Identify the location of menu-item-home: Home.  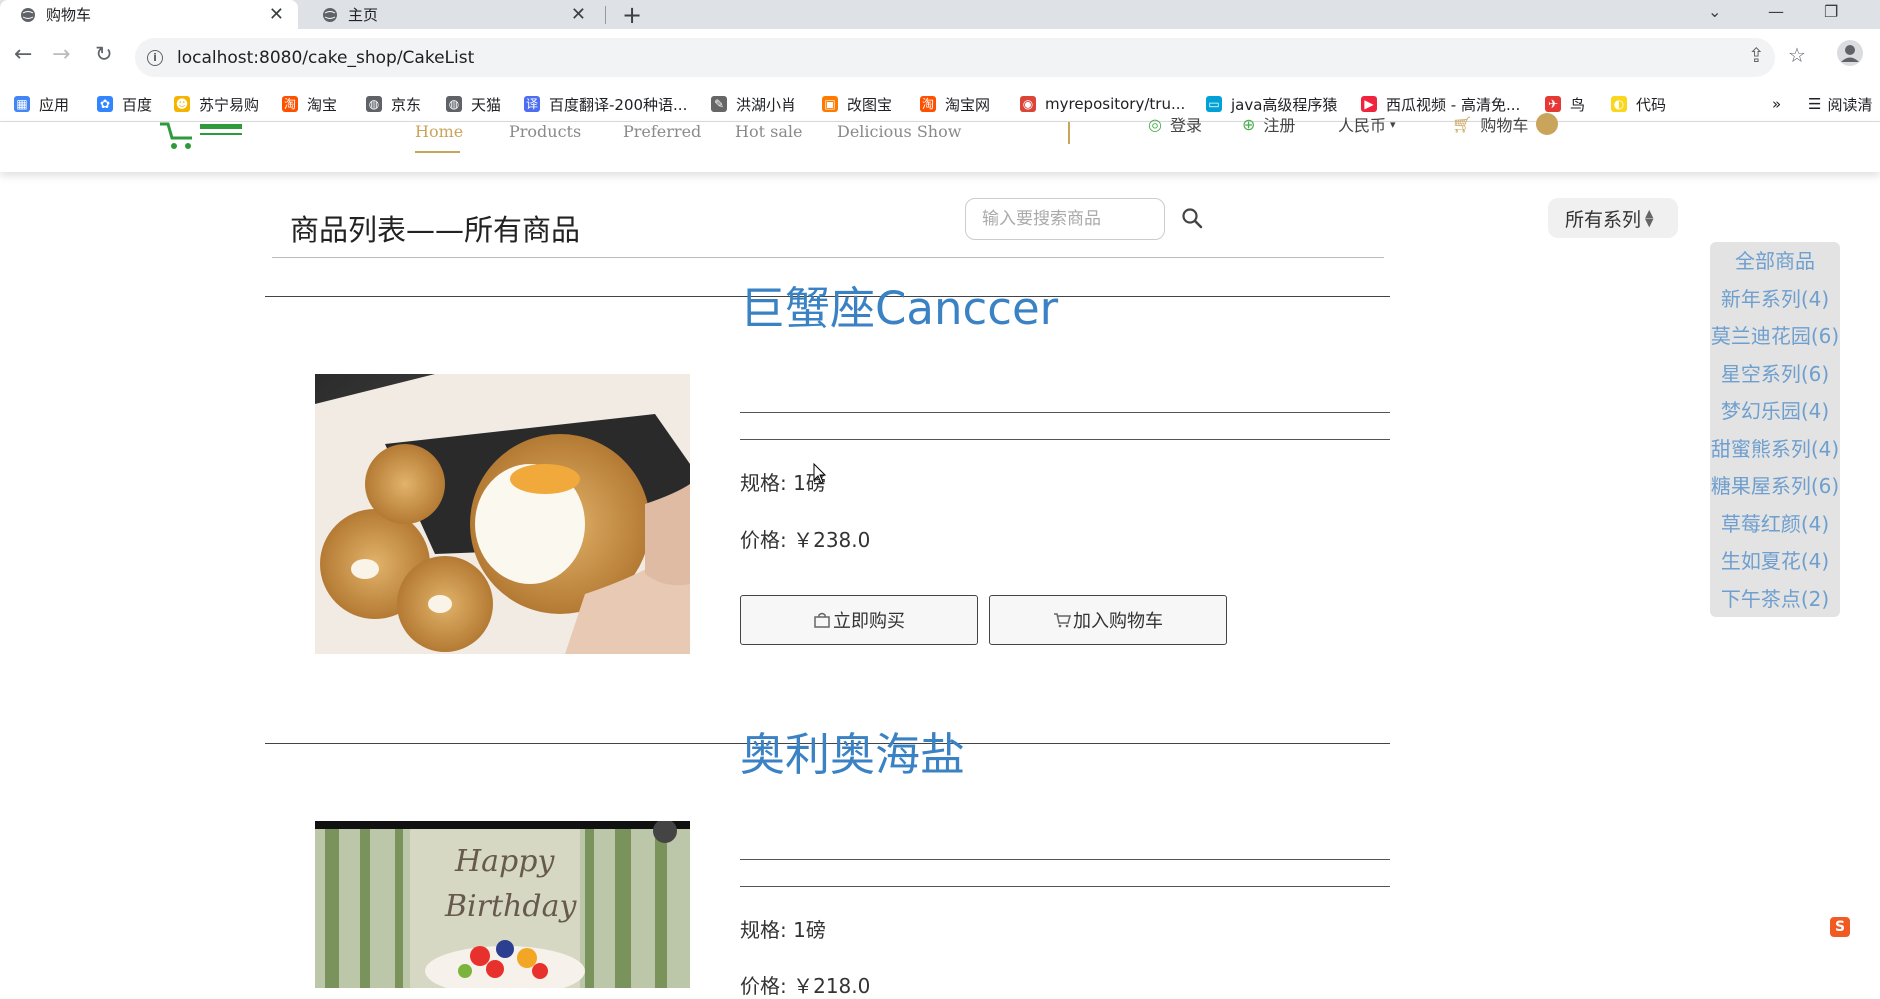
(439, 137).